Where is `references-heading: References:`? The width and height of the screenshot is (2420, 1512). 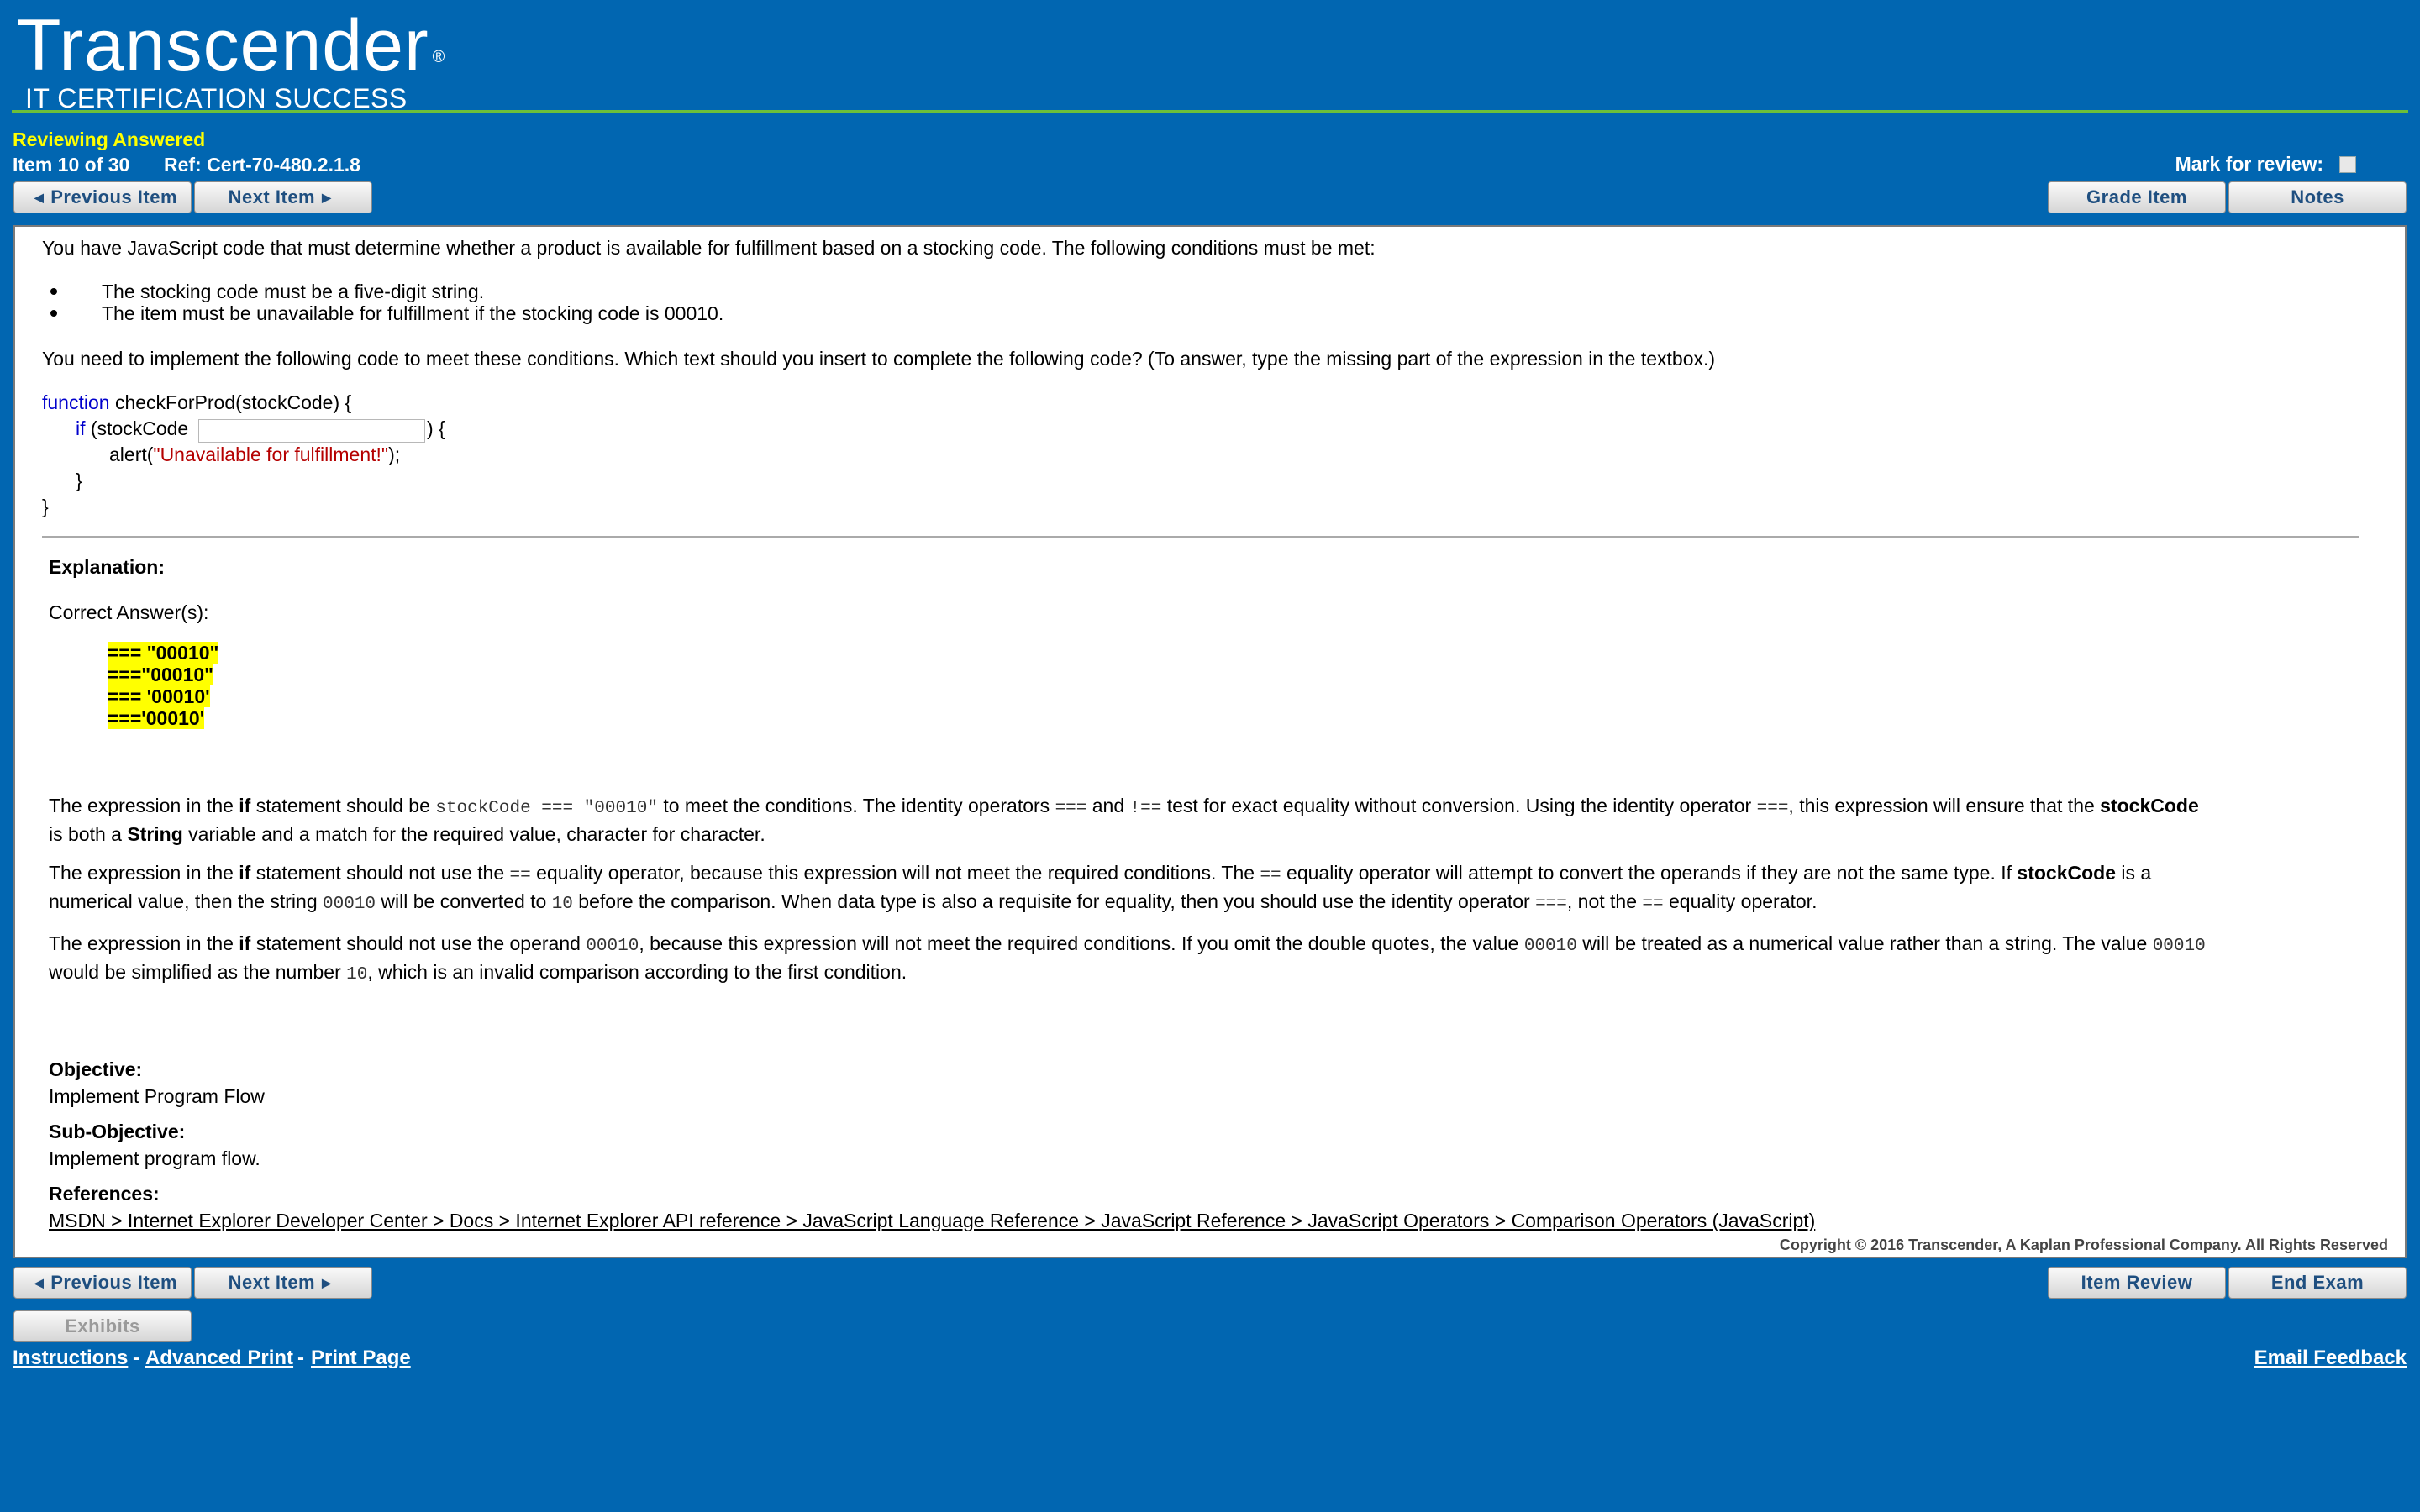
references-heading: References: is located at coordinates (105, 1194).